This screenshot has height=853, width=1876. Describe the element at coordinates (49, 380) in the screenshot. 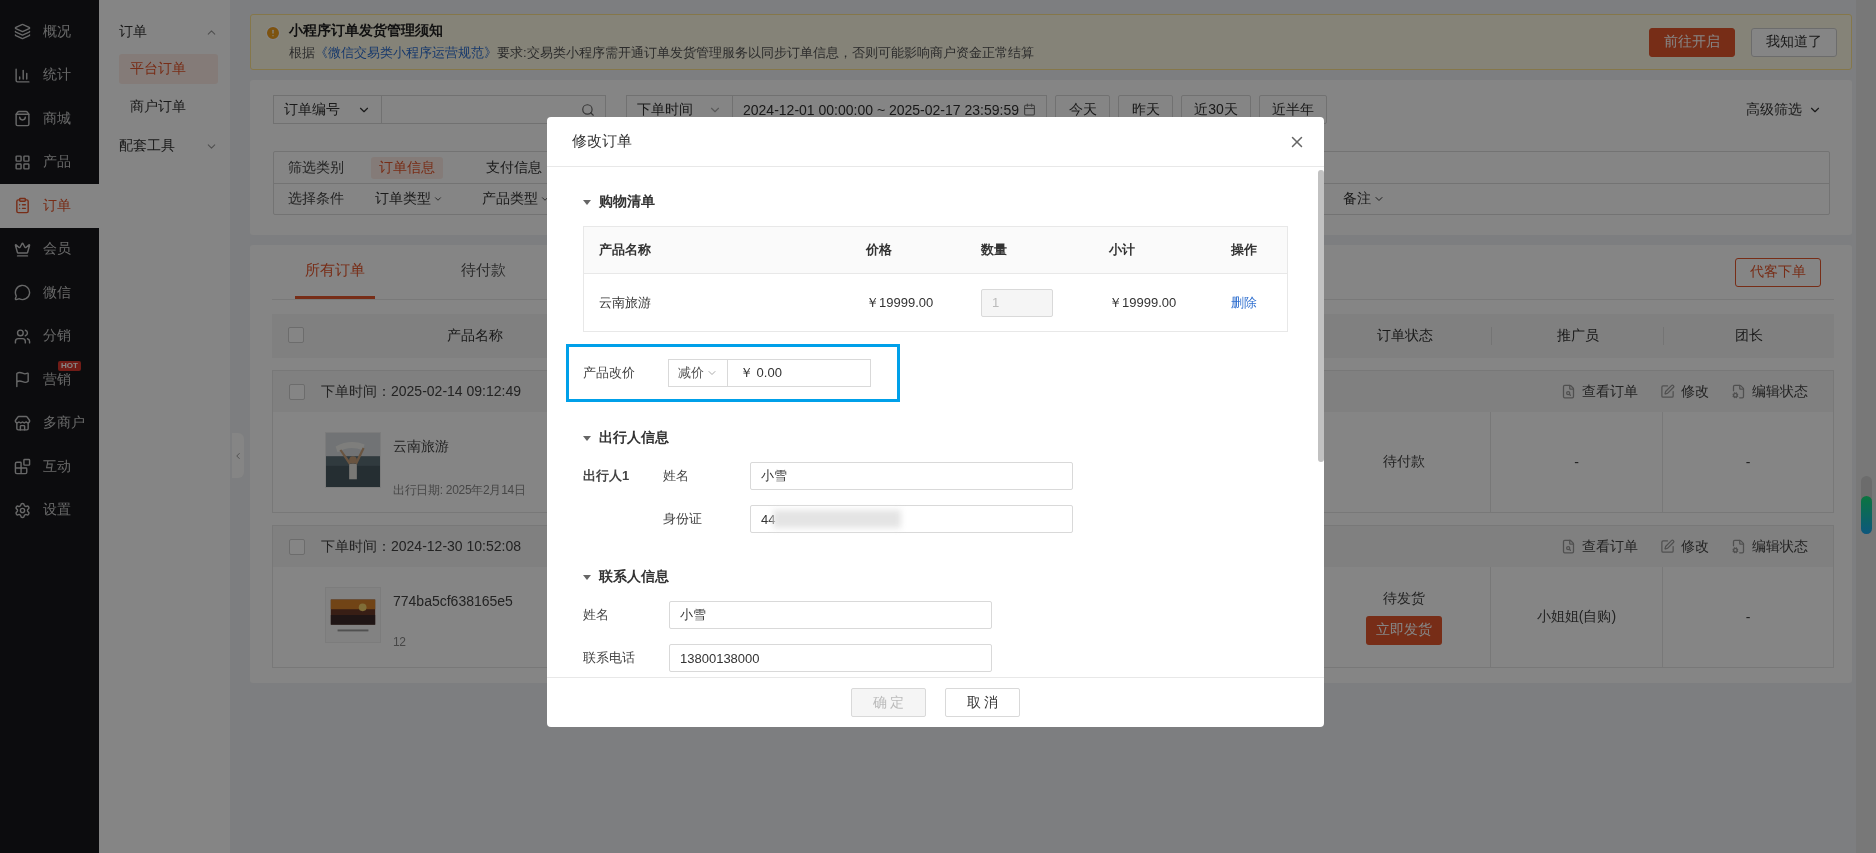

I see `sidebar-item: HOT 营销` at that location.